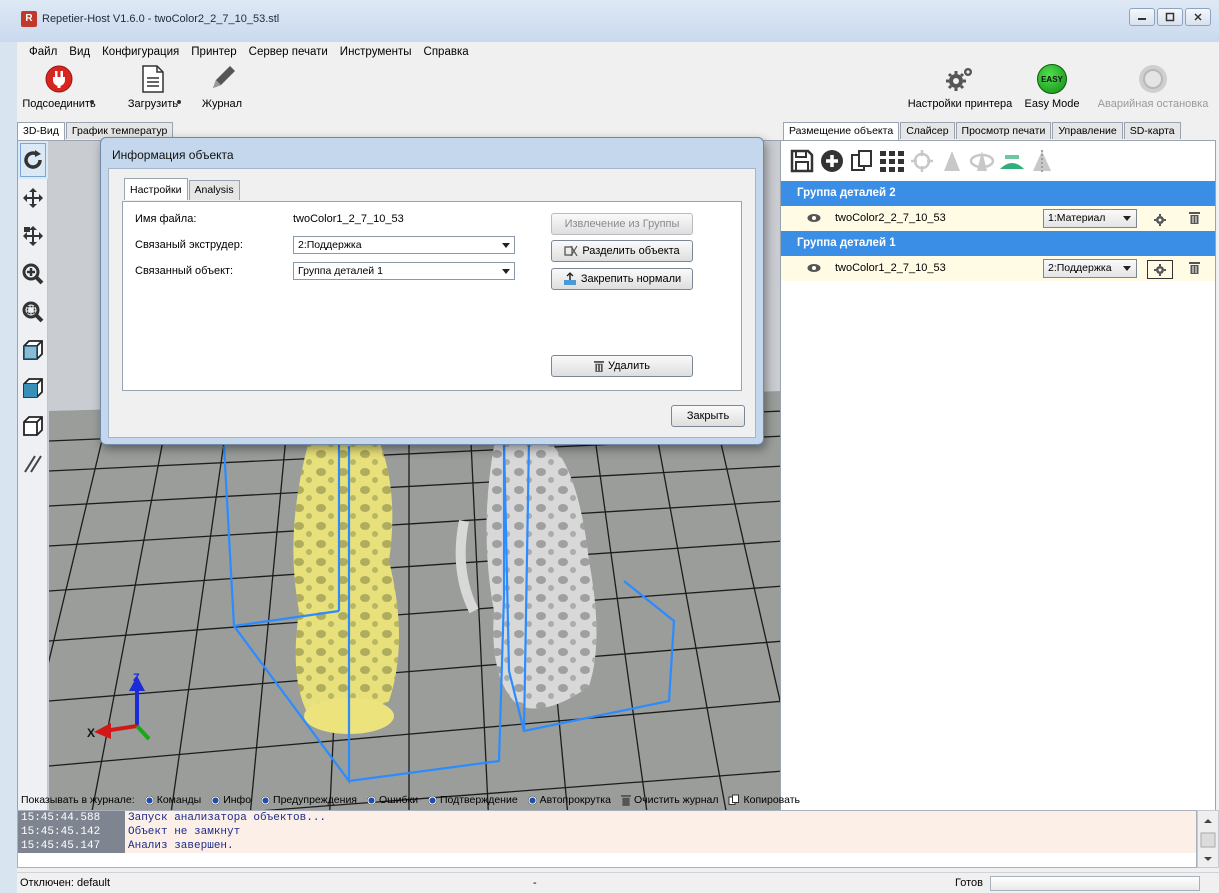  What do you see at coordinates (59, 104) in the screenshot?
I see `connect-label: Подсоединить` at bounding box center [59, 104].